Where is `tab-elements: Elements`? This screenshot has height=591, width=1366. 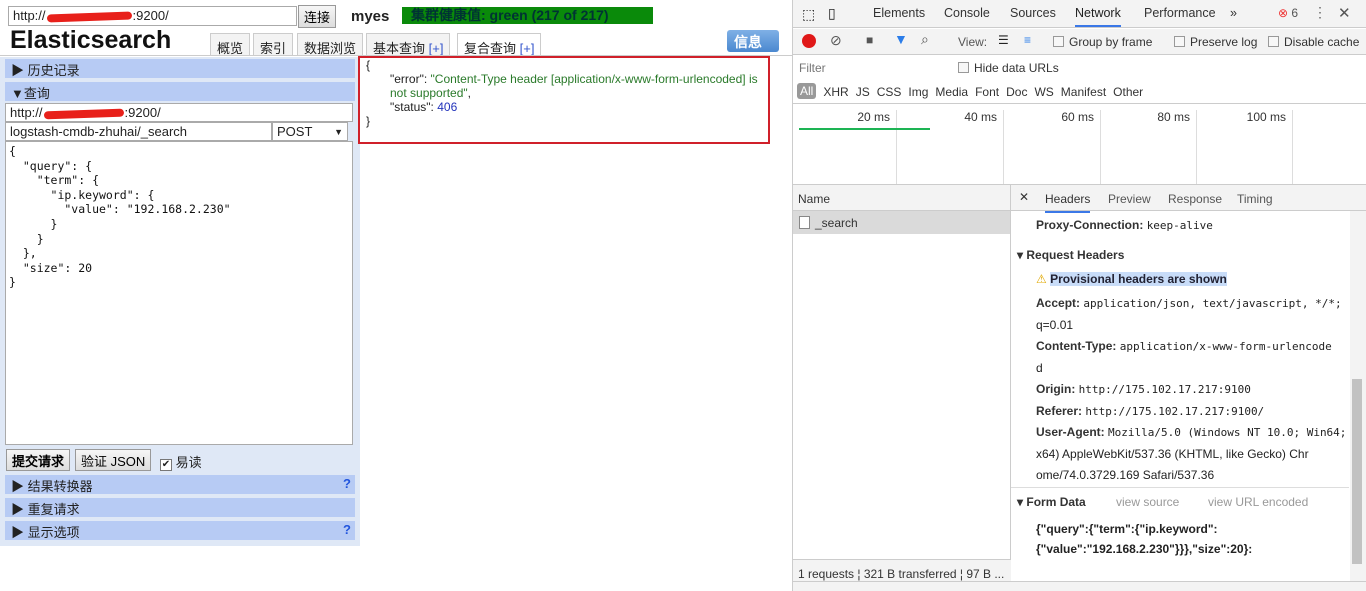 tab-elements: Elements is located at coordinates (899, 13).